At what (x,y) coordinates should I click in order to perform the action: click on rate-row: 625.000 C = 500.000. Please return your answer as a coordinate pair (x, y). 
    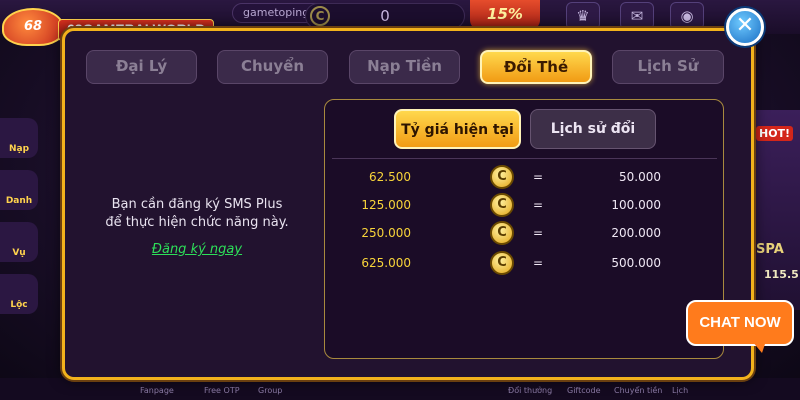
    Looking at the image, I should click on (522, 263).